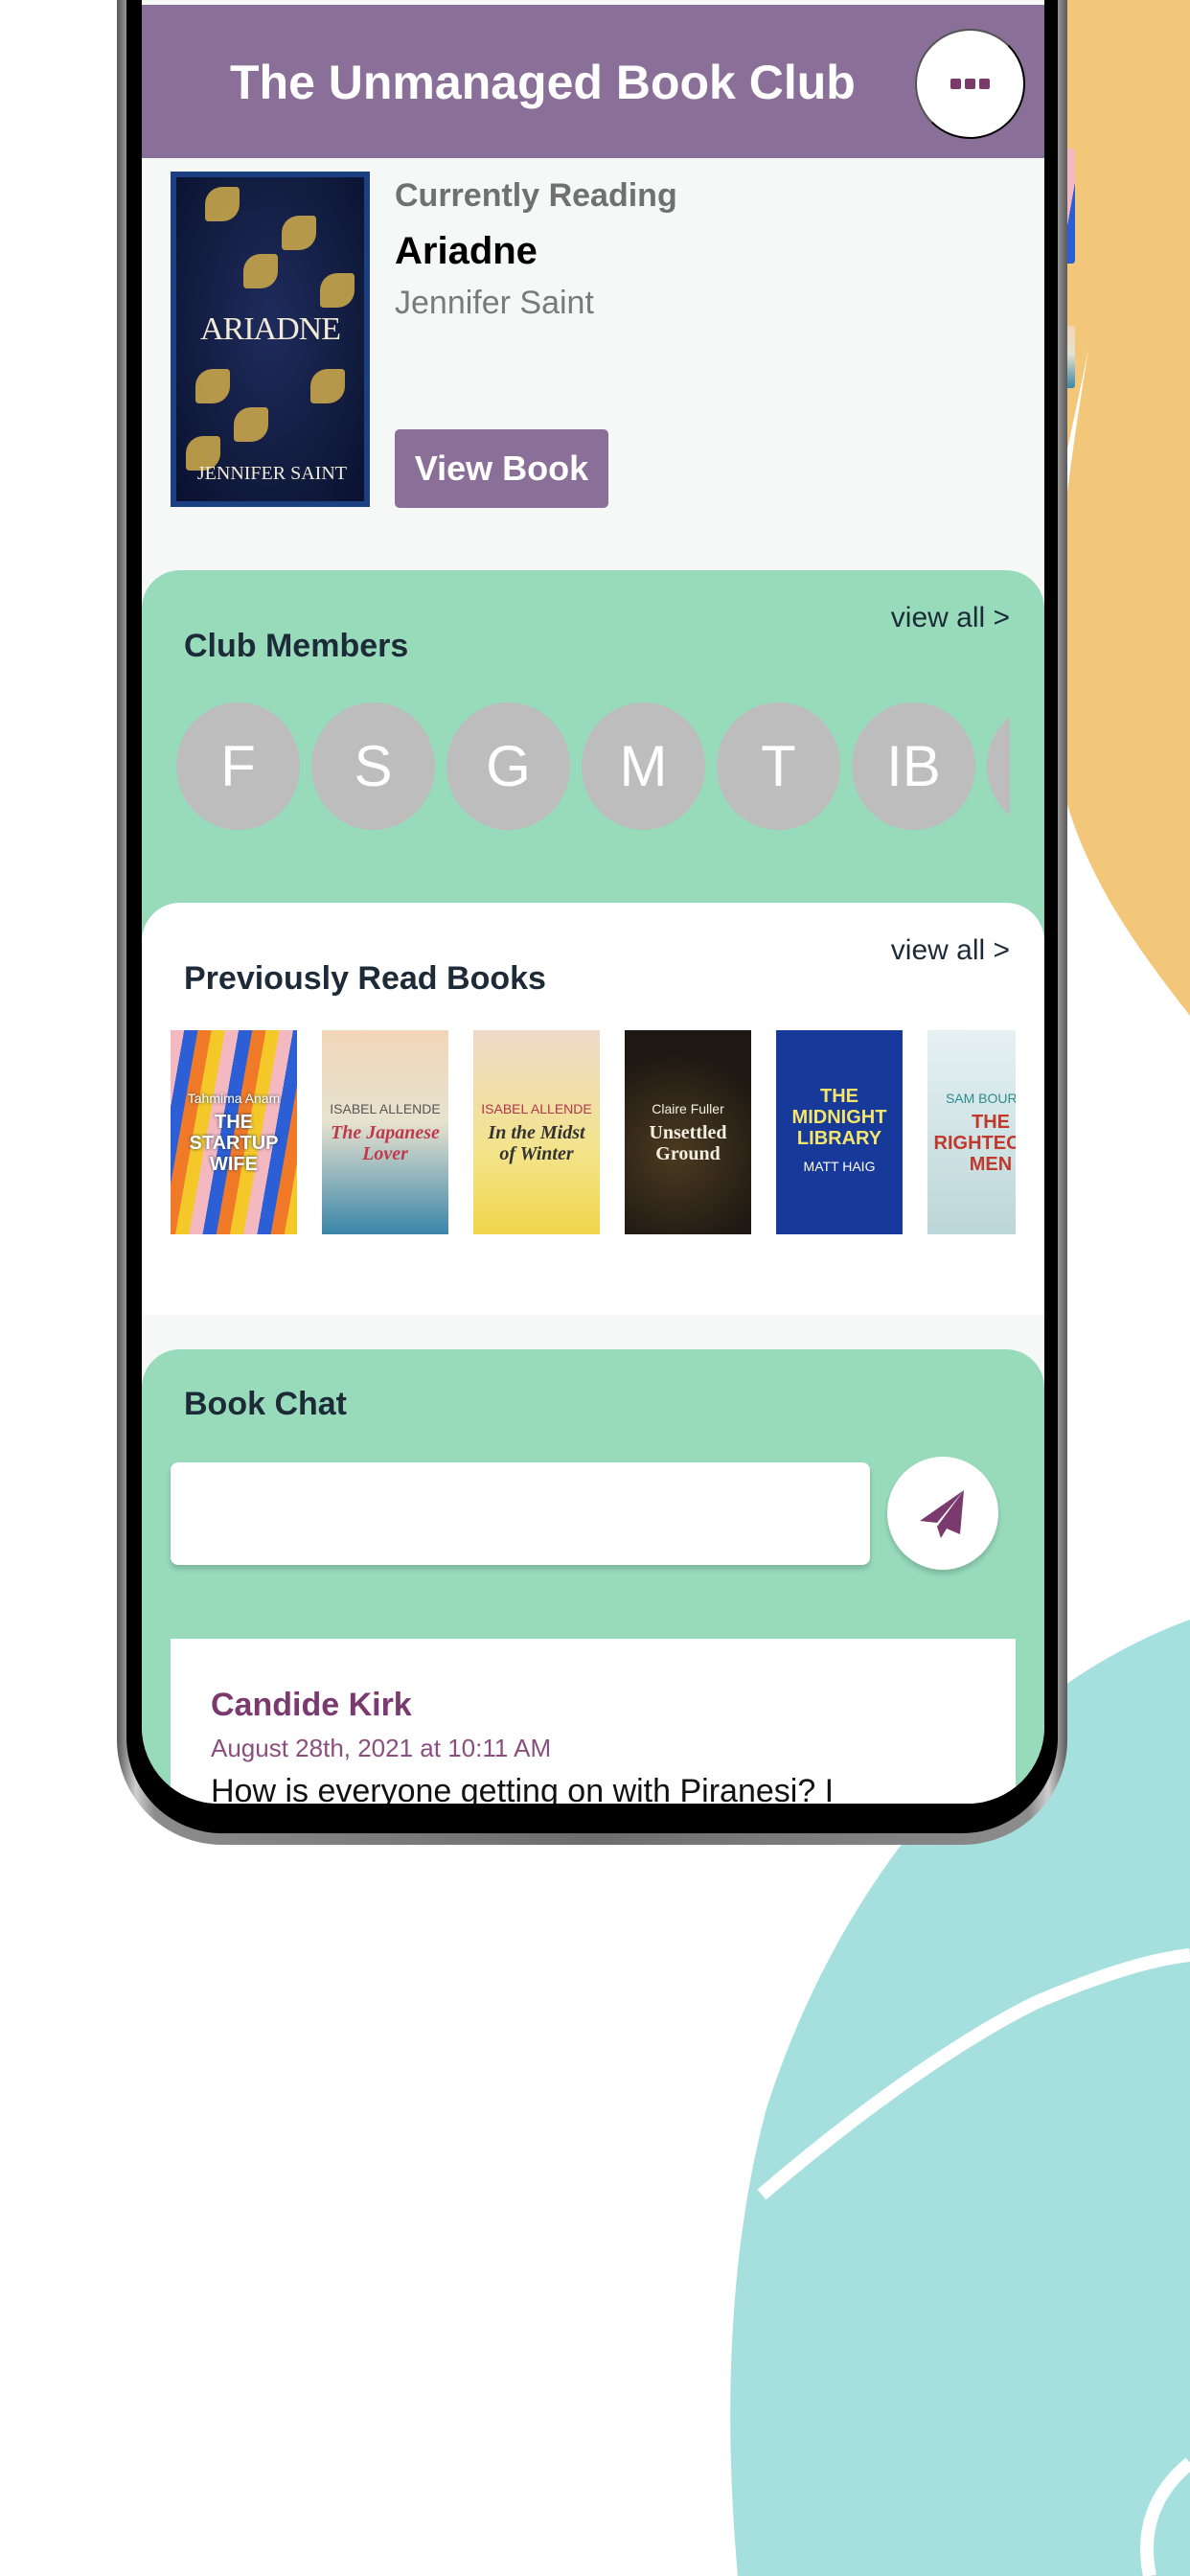 This screenshot has width=1190, height=2576. Describe the element at coordinates (382, 1748) in the screenshot. I see `message-timestamp: August 28th, 2021 at 10:11 AM` at that location.